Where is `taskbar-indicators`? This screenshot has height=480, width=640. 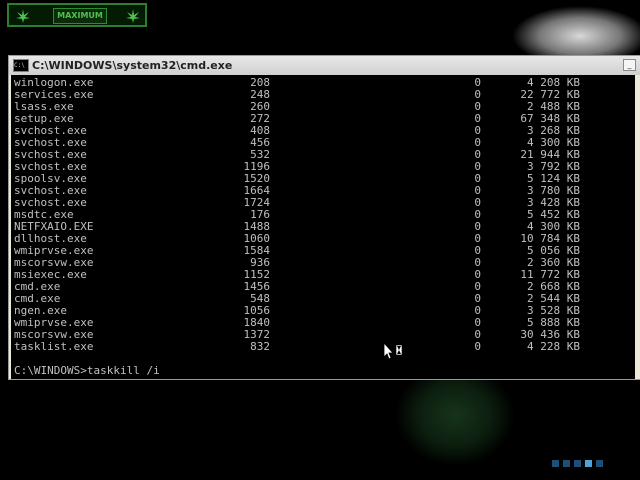
taskbar-indicators is located at coordinates (577, 463).